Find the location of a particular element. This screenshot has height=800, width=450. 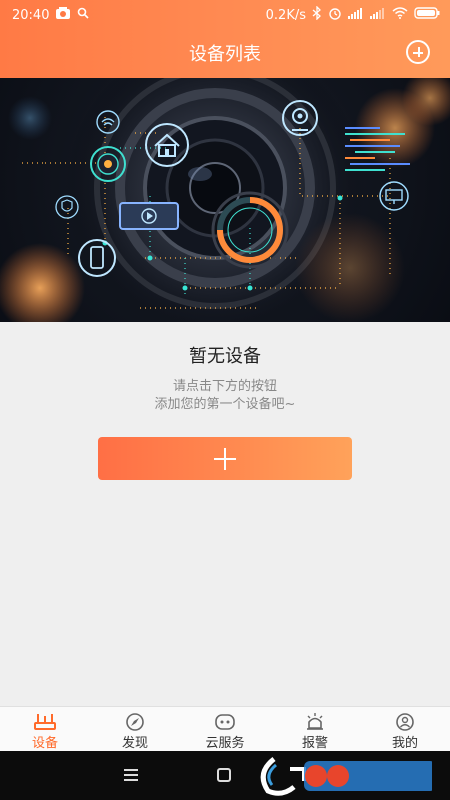

bottom-tab-bar: 设备 发现 云服务 报警 我的 is located at coordinates (225, 729).